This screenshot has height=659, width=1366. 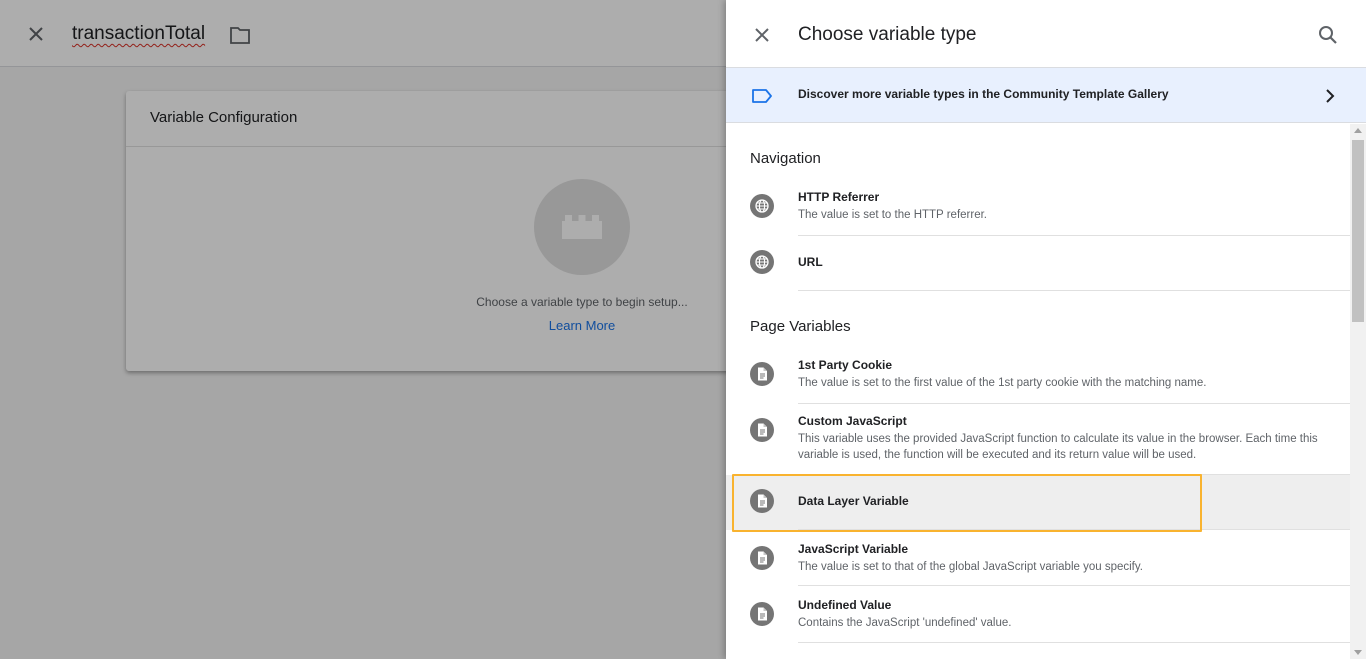 I want to click on panel-title: Choose variable type, so click(x=887, y=34).